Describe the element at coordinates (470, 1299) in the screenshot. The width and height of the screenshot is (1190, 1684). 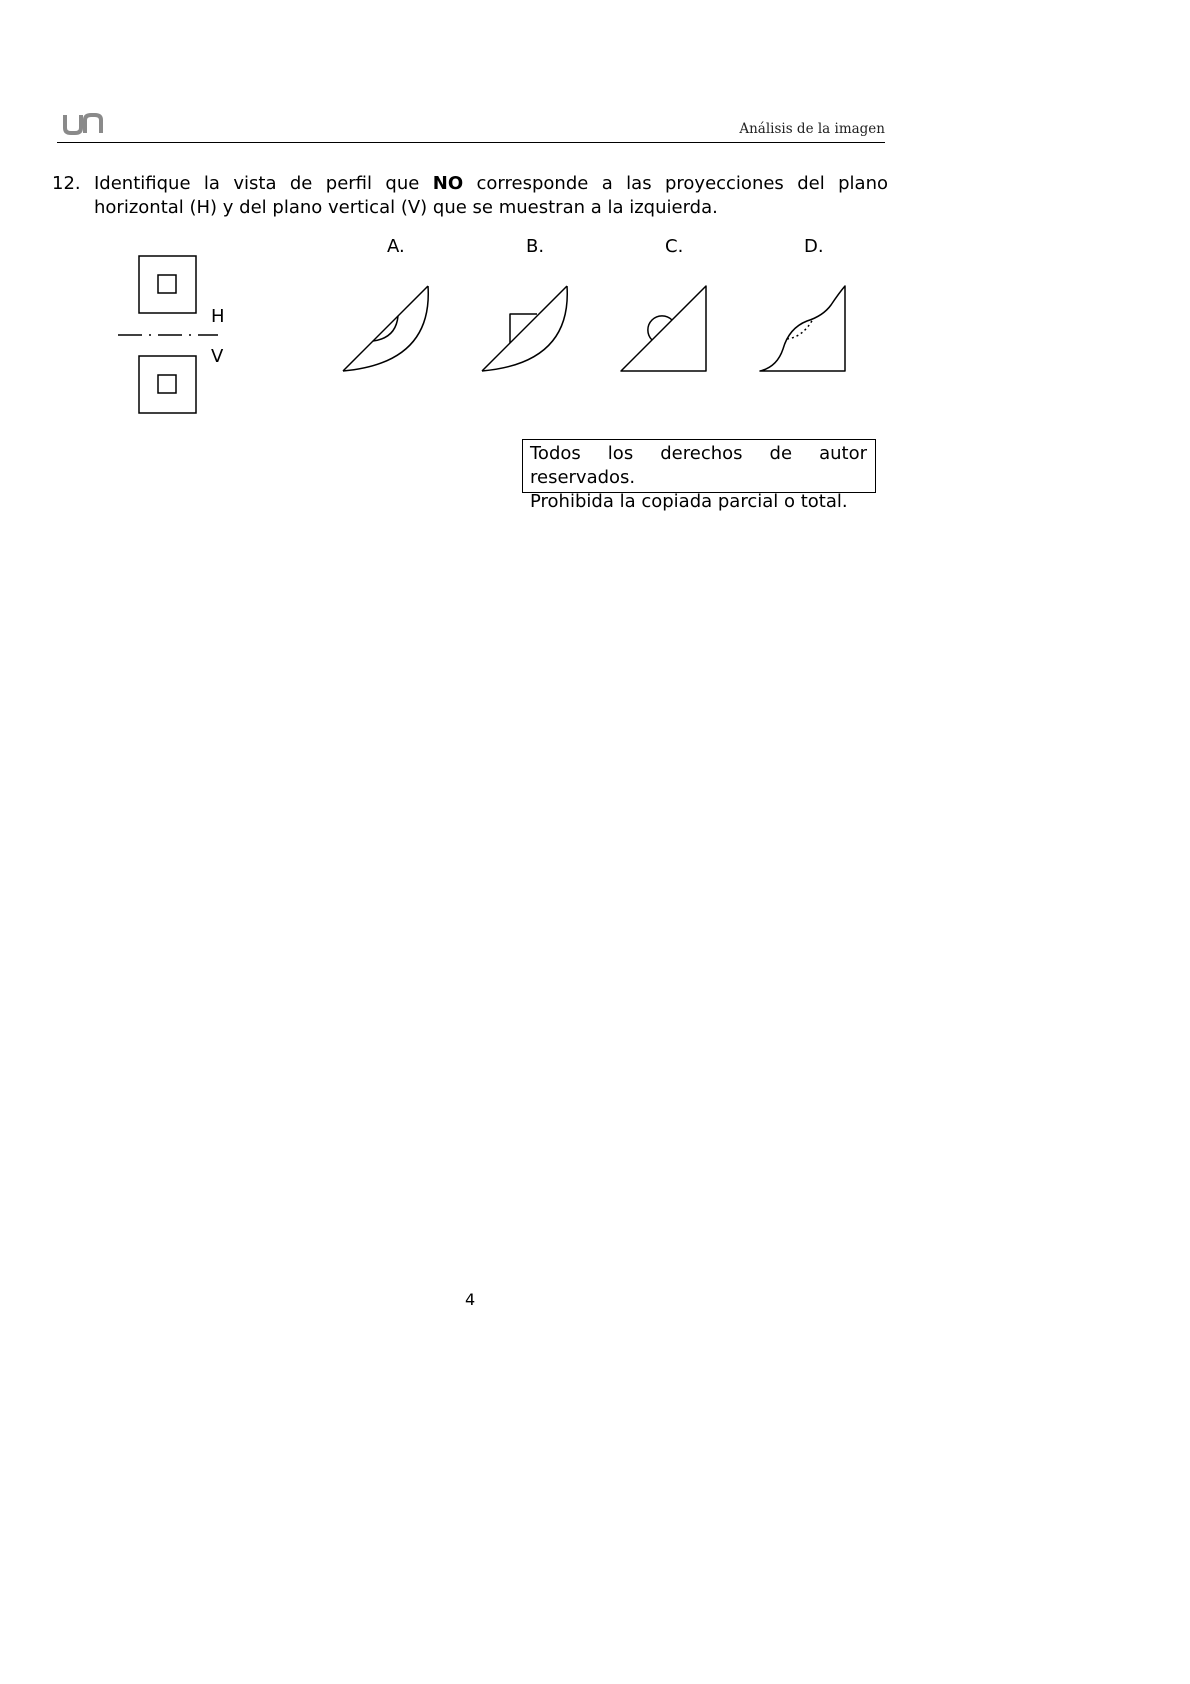
I see `page-number: 4` at that location.